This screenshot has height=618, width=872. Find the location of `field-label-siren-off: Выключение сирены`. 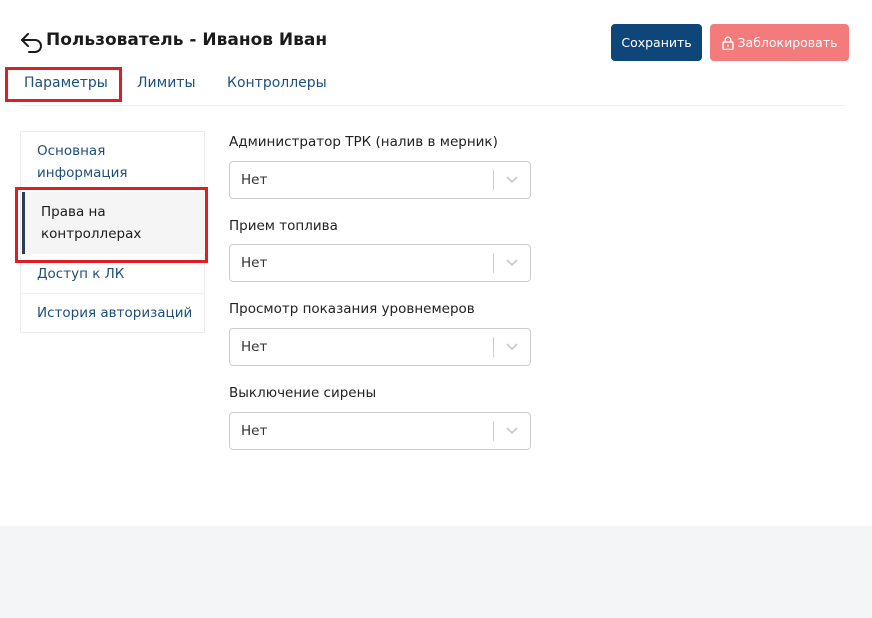

field-label-siren-off: Выключение сирены is located at coordinates (303, 393).